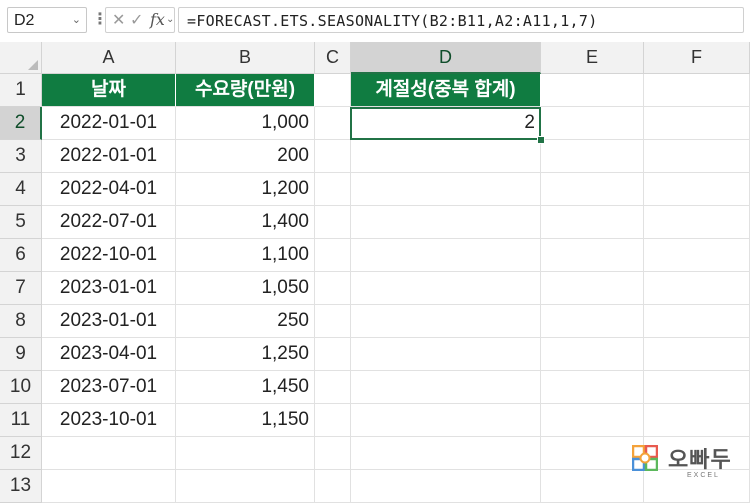 Image resolution: width=750 pixels, height=503 pixels. I want to click on demand-cell: 1,250, so click(245, 354).